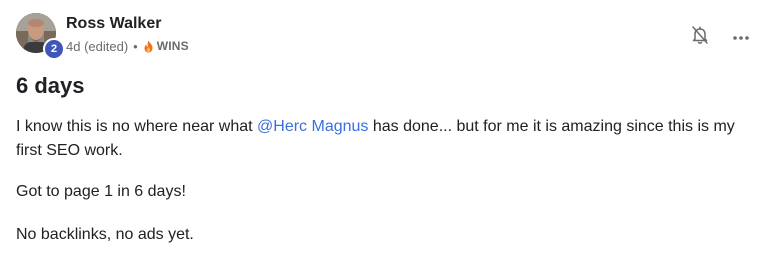 Image resolution: width=768 pixels, height=255 pixels. I want to click on category-label: WINS, so click(173, 46).